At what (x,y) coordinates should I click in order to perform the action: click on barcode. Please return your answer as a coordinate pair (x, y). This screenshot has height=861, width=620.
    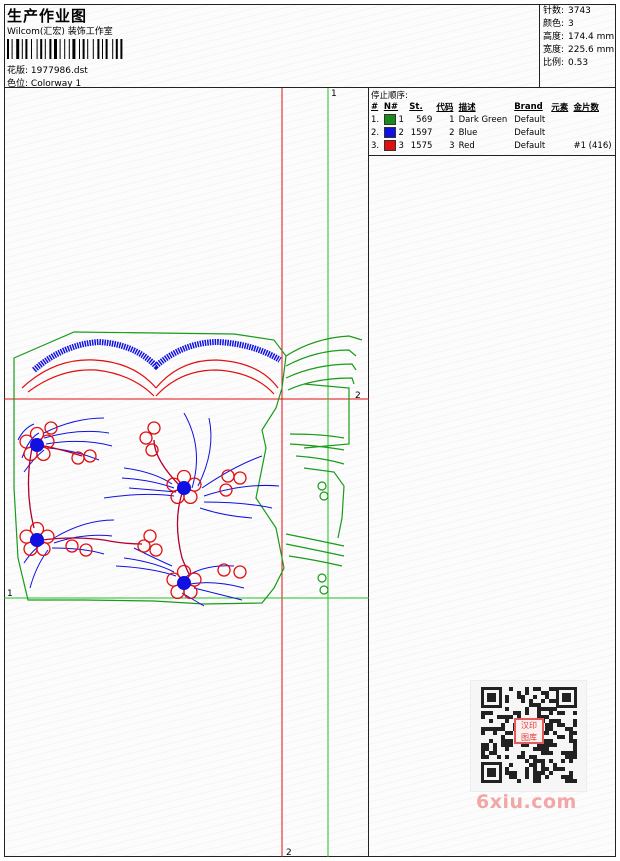
    Looking at the image, I should click on (65, 49).